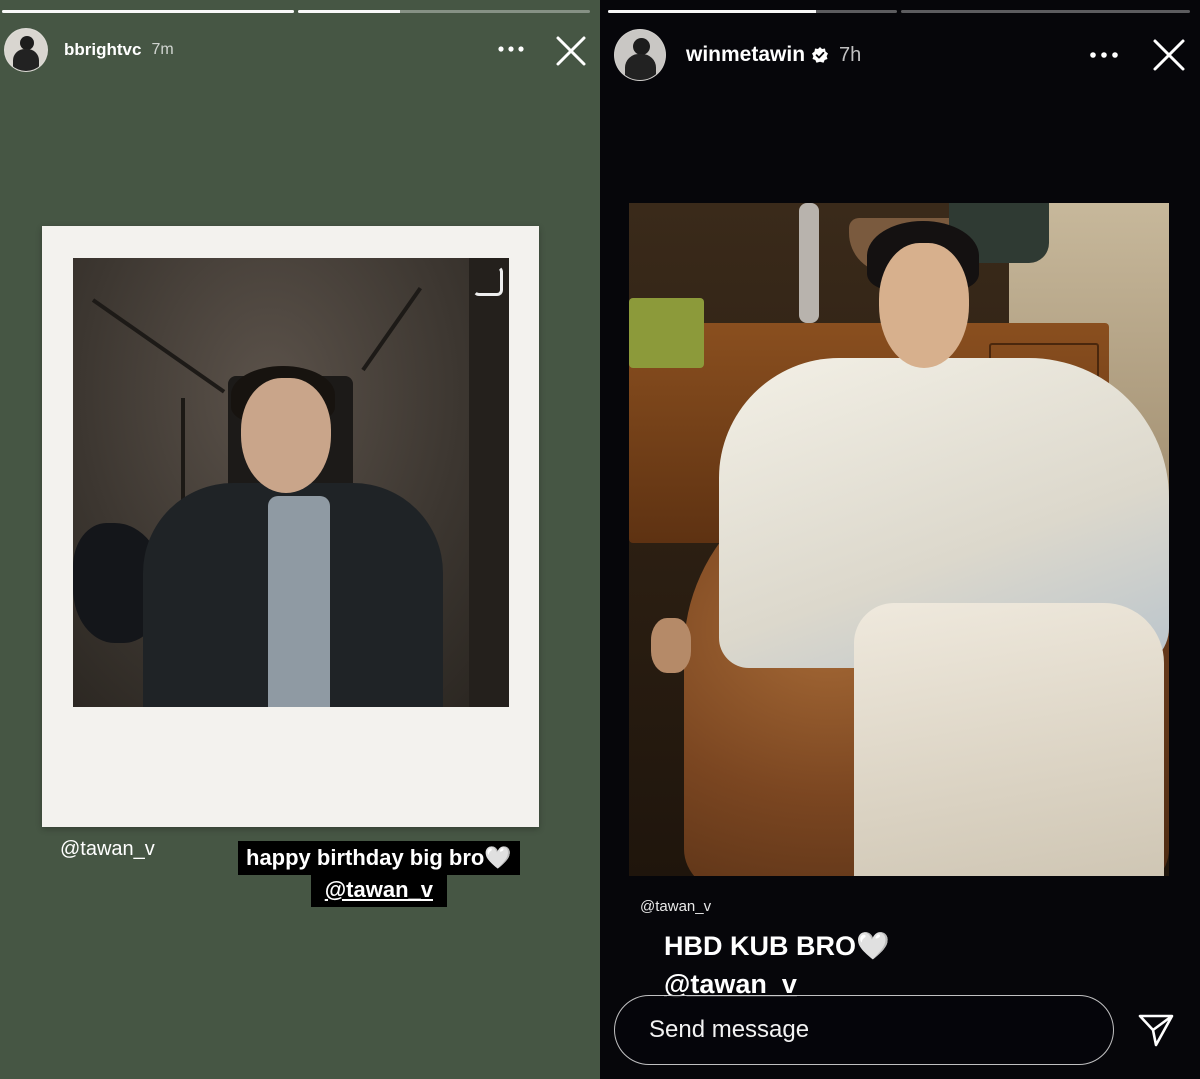  Describe the element at coordinates (488, 281) in the screenshot. I see `repost-icon` at that location.